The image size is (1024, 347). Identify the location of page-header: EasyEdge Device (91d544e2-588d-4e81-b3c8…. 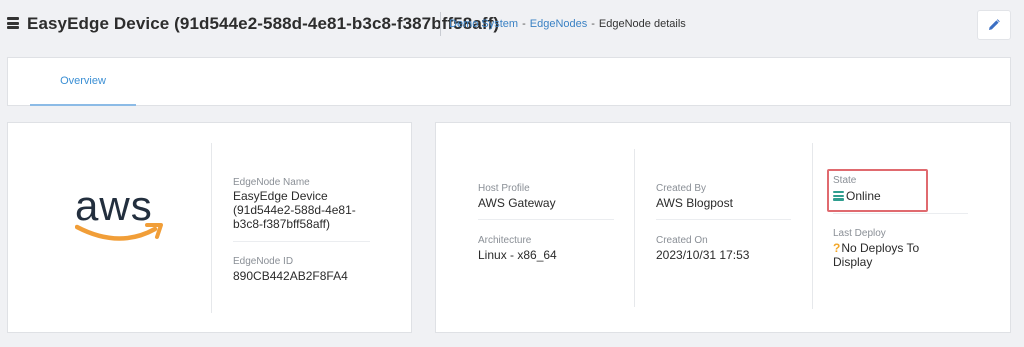
(512, 25).